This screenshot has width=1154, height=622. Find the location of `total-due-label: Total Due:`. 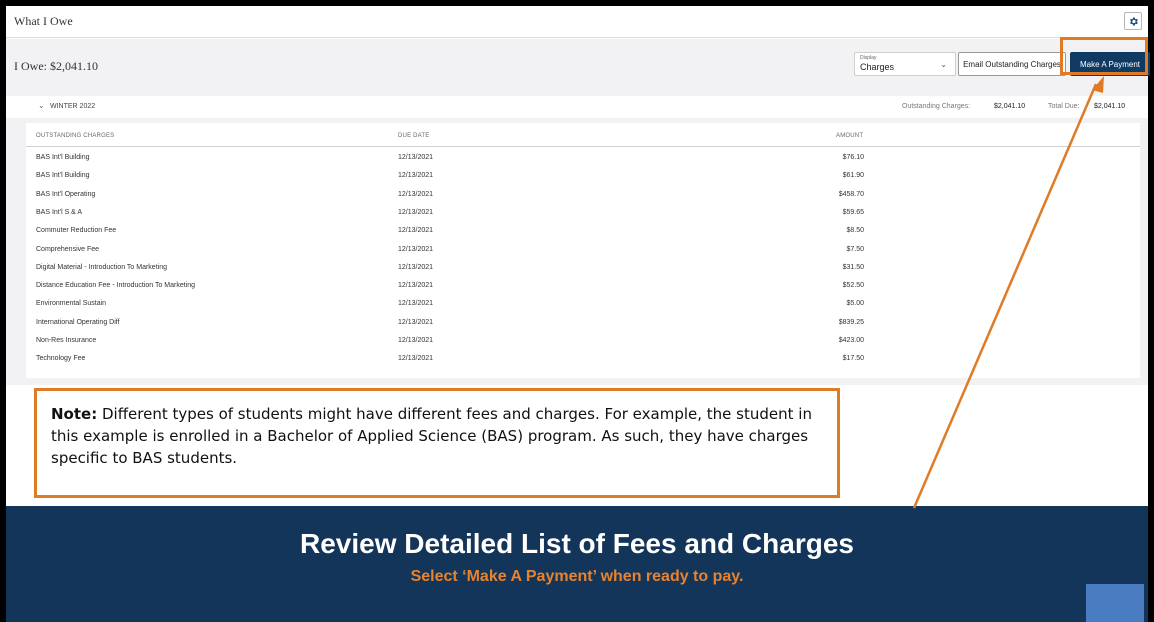

total-due-label: Total Due: is located at coordinates (1064, 106).